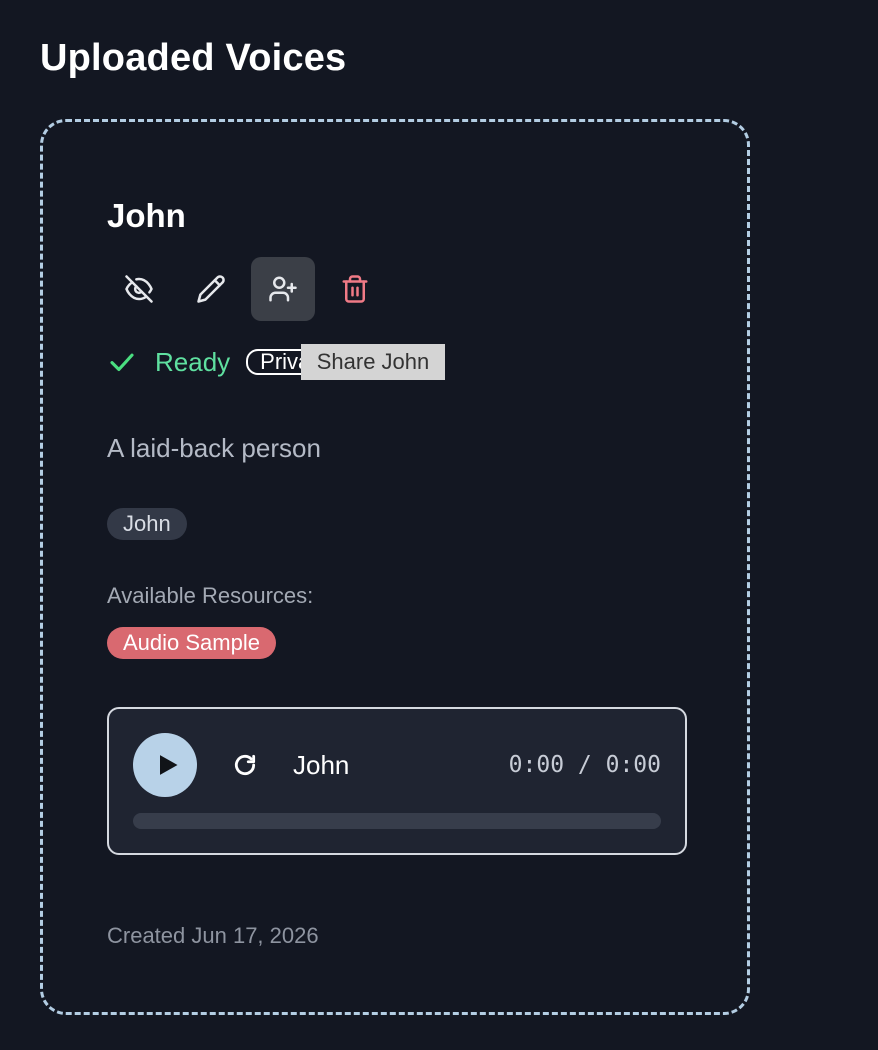 The image size is (878, 1050). What do you see at coordinates (210, 595) in the screenshot?
I see `resources-label: Available Resources:` at bounding box center [210, 595].